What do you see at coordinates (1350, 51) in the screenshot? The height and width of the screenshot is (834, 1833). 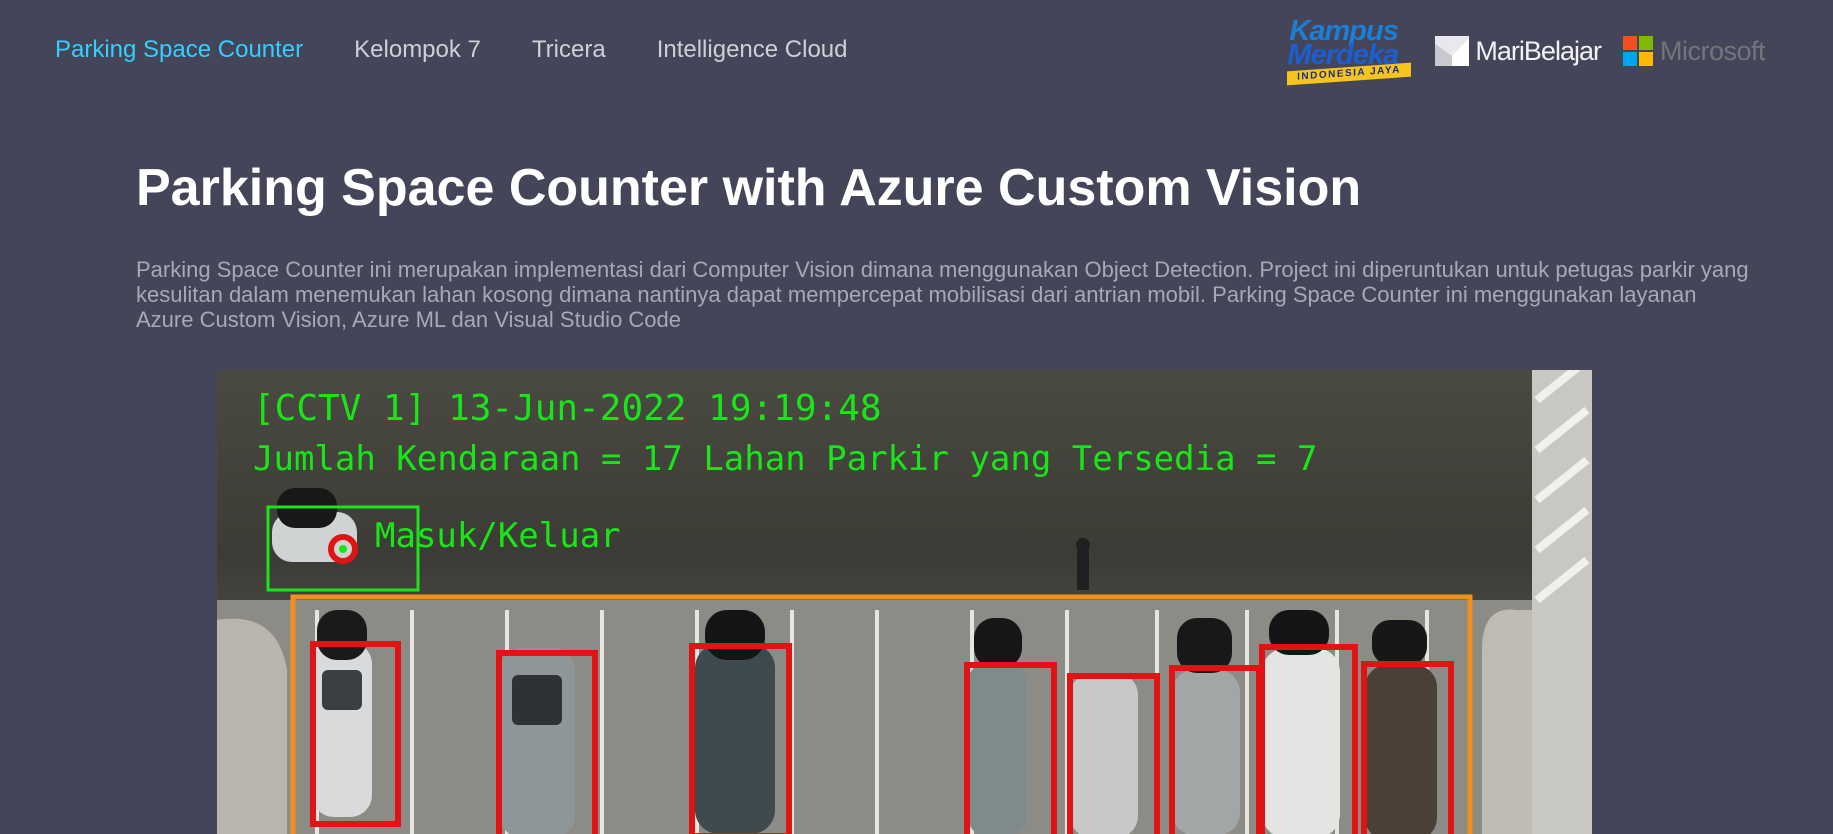 I see `kampus-merdeka-logo: Kampus Merdeka INDONESIA JAYA` at bounding box center [1350, 51].